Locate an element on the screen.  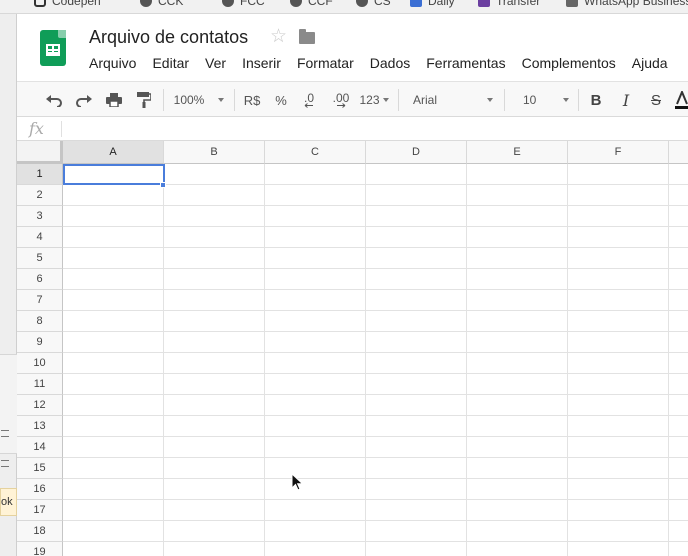
number-format-select: 123 is located at coordinates (374, 100).